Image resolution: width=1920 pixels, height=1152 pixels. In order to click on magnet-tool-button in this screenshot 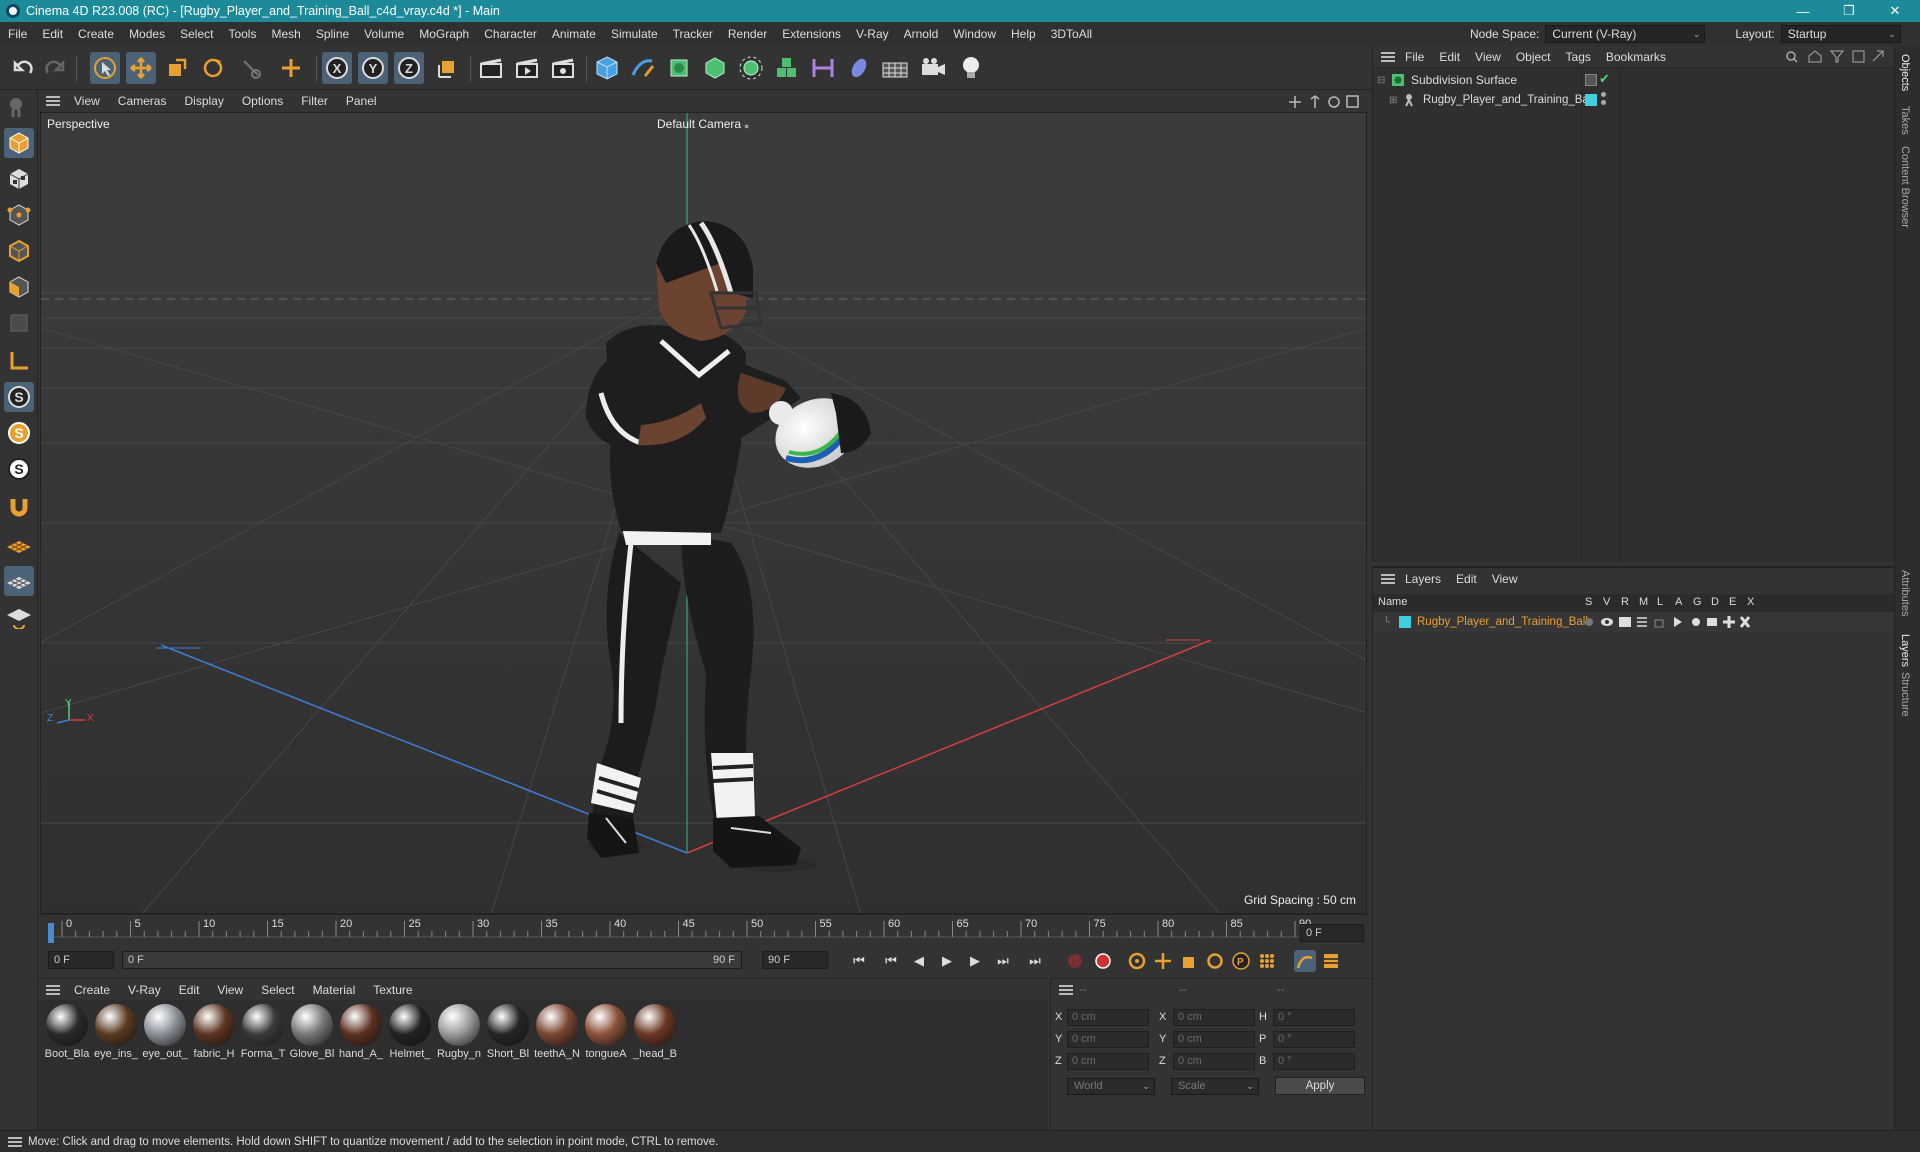, I will do `click(19, 507)`.